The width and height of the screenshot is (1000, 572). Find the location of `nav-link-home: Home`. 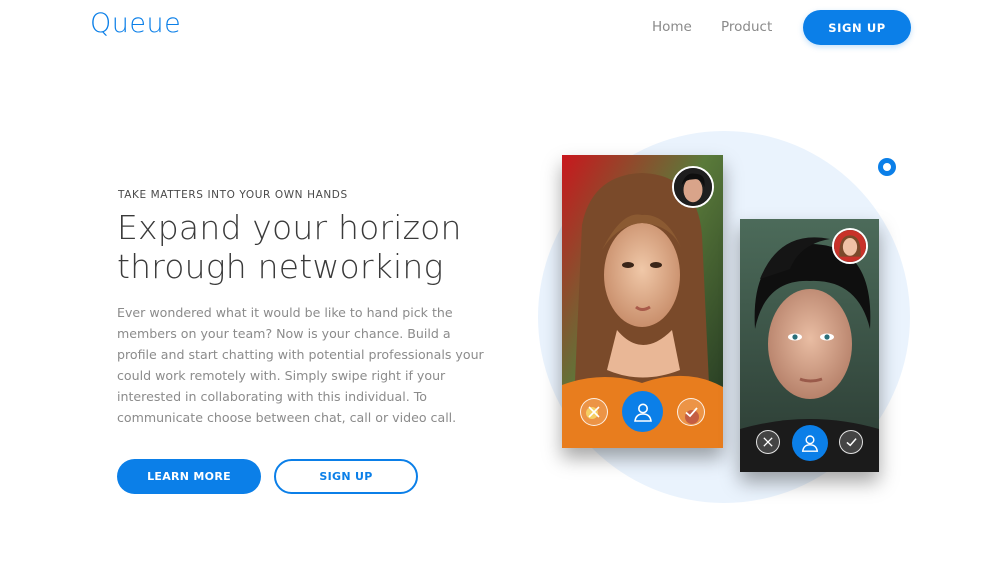

nav-link-home: Home is located at coordinates (672, 27).